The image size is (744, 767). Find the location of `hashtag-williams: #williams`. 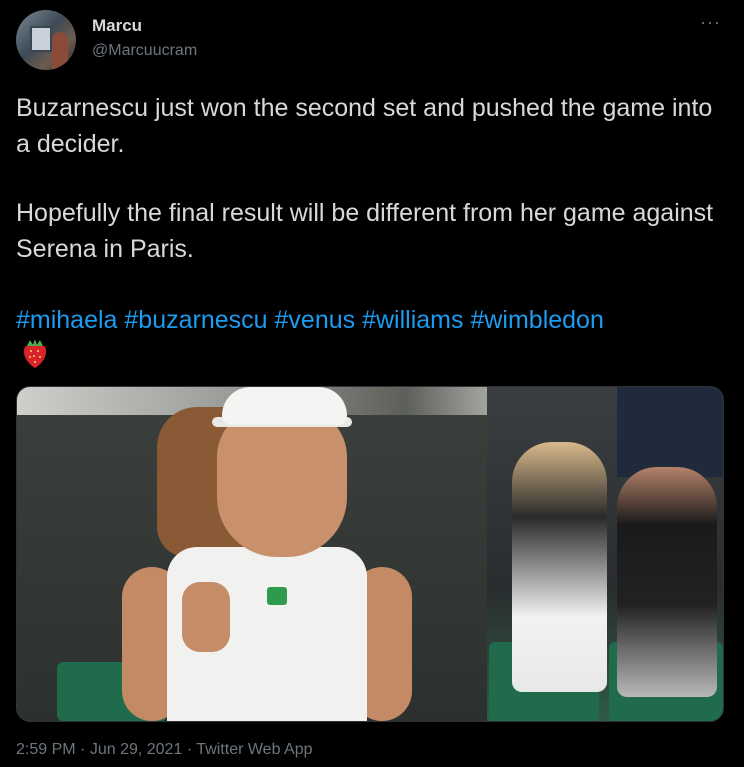

hashtag-williams: #williams is located at coordinates (412, 320).